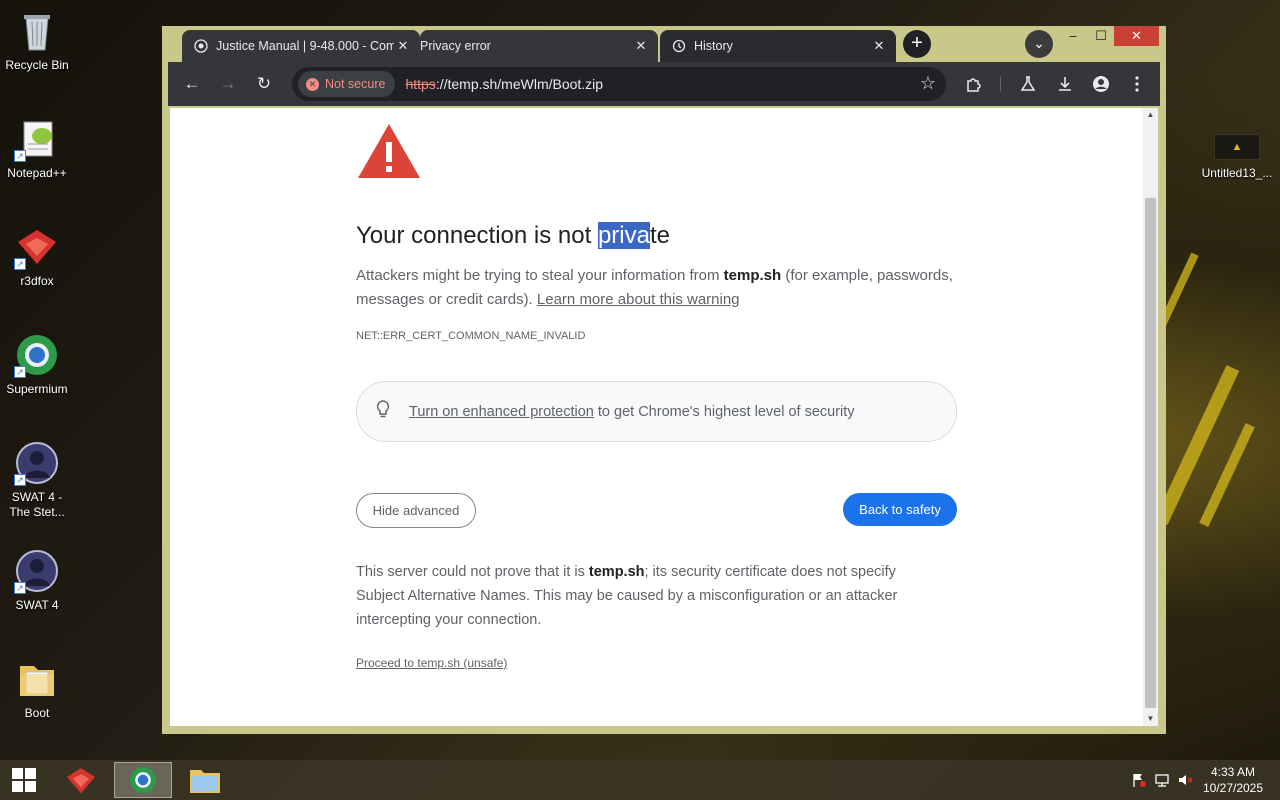 This screenshot has width=1280, height=800. Describe the element at coordinates (383, 411) in the screenshot. I see `lightbulb-icon` at that location.